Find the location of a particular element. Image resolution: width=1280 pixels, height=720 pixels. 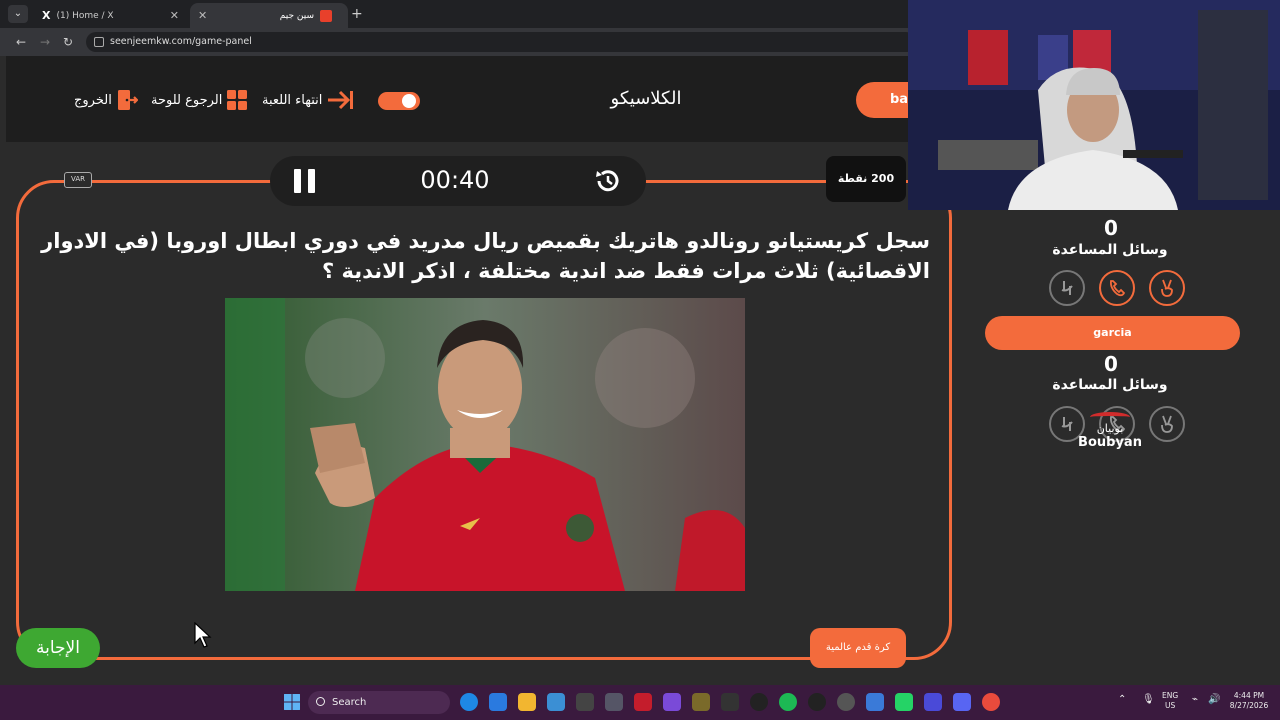

team1-phone-helper is located at coordinates (1117, 288).